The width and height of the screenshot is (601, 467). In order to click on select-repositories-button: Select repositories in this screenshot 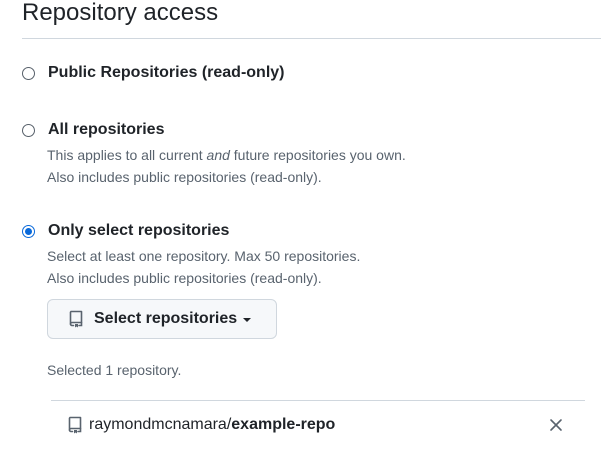, I will do `click(162, 319)`.